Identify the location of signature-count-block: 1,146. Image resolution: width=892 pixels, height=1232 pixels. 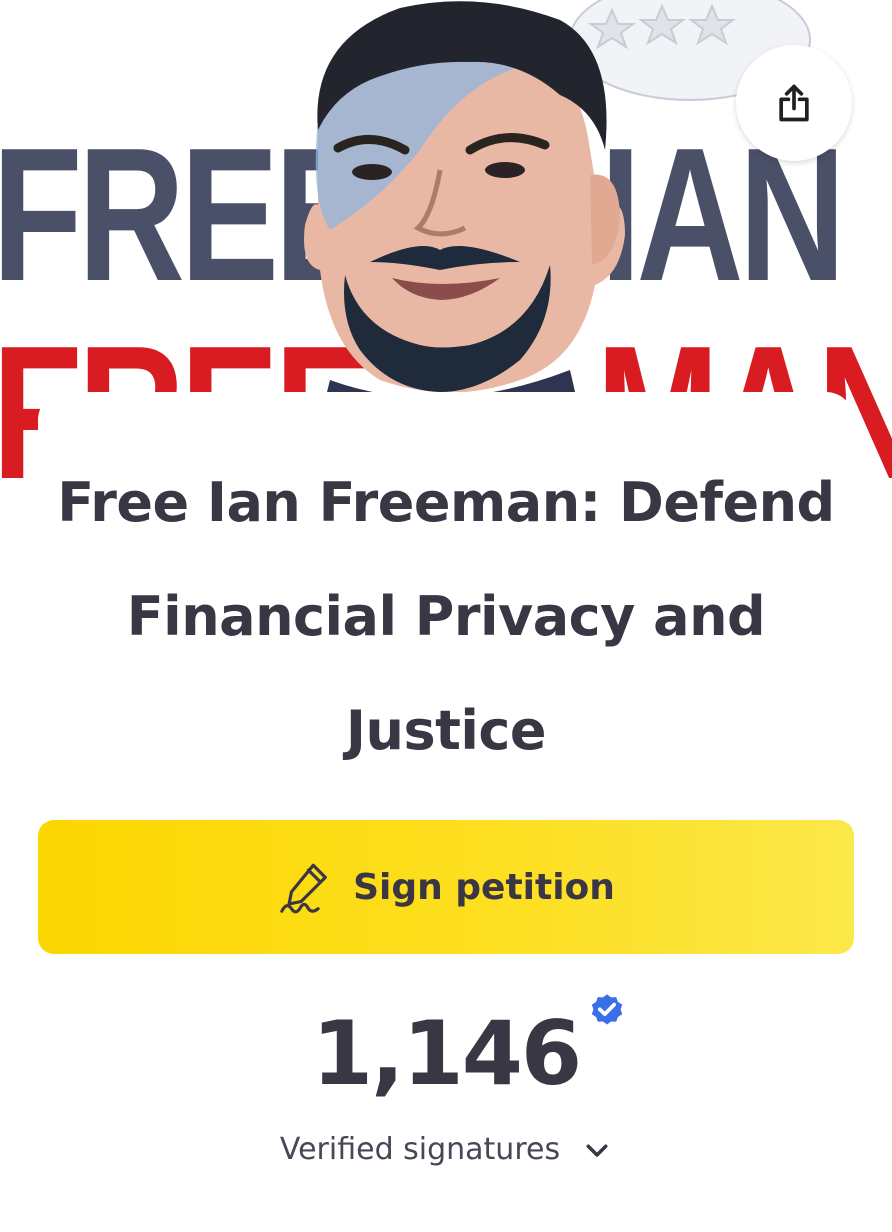
(446, 1049).